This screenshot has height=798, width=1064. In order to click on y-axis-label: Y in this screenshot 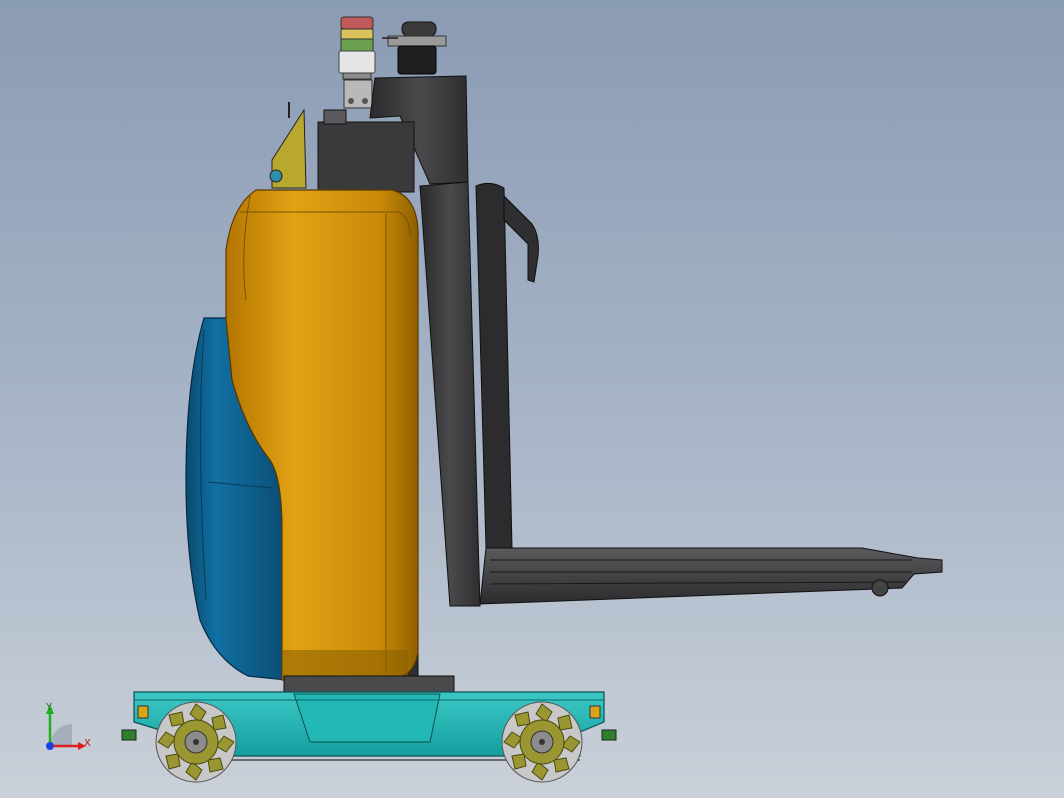, I will do `click(49, 707)`.